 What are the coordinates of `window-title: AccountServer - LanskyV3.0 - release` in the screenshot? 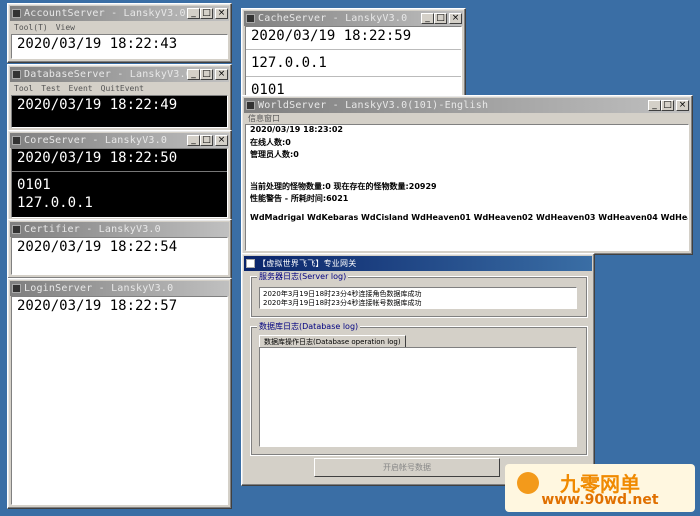 It's located at (105, 13).